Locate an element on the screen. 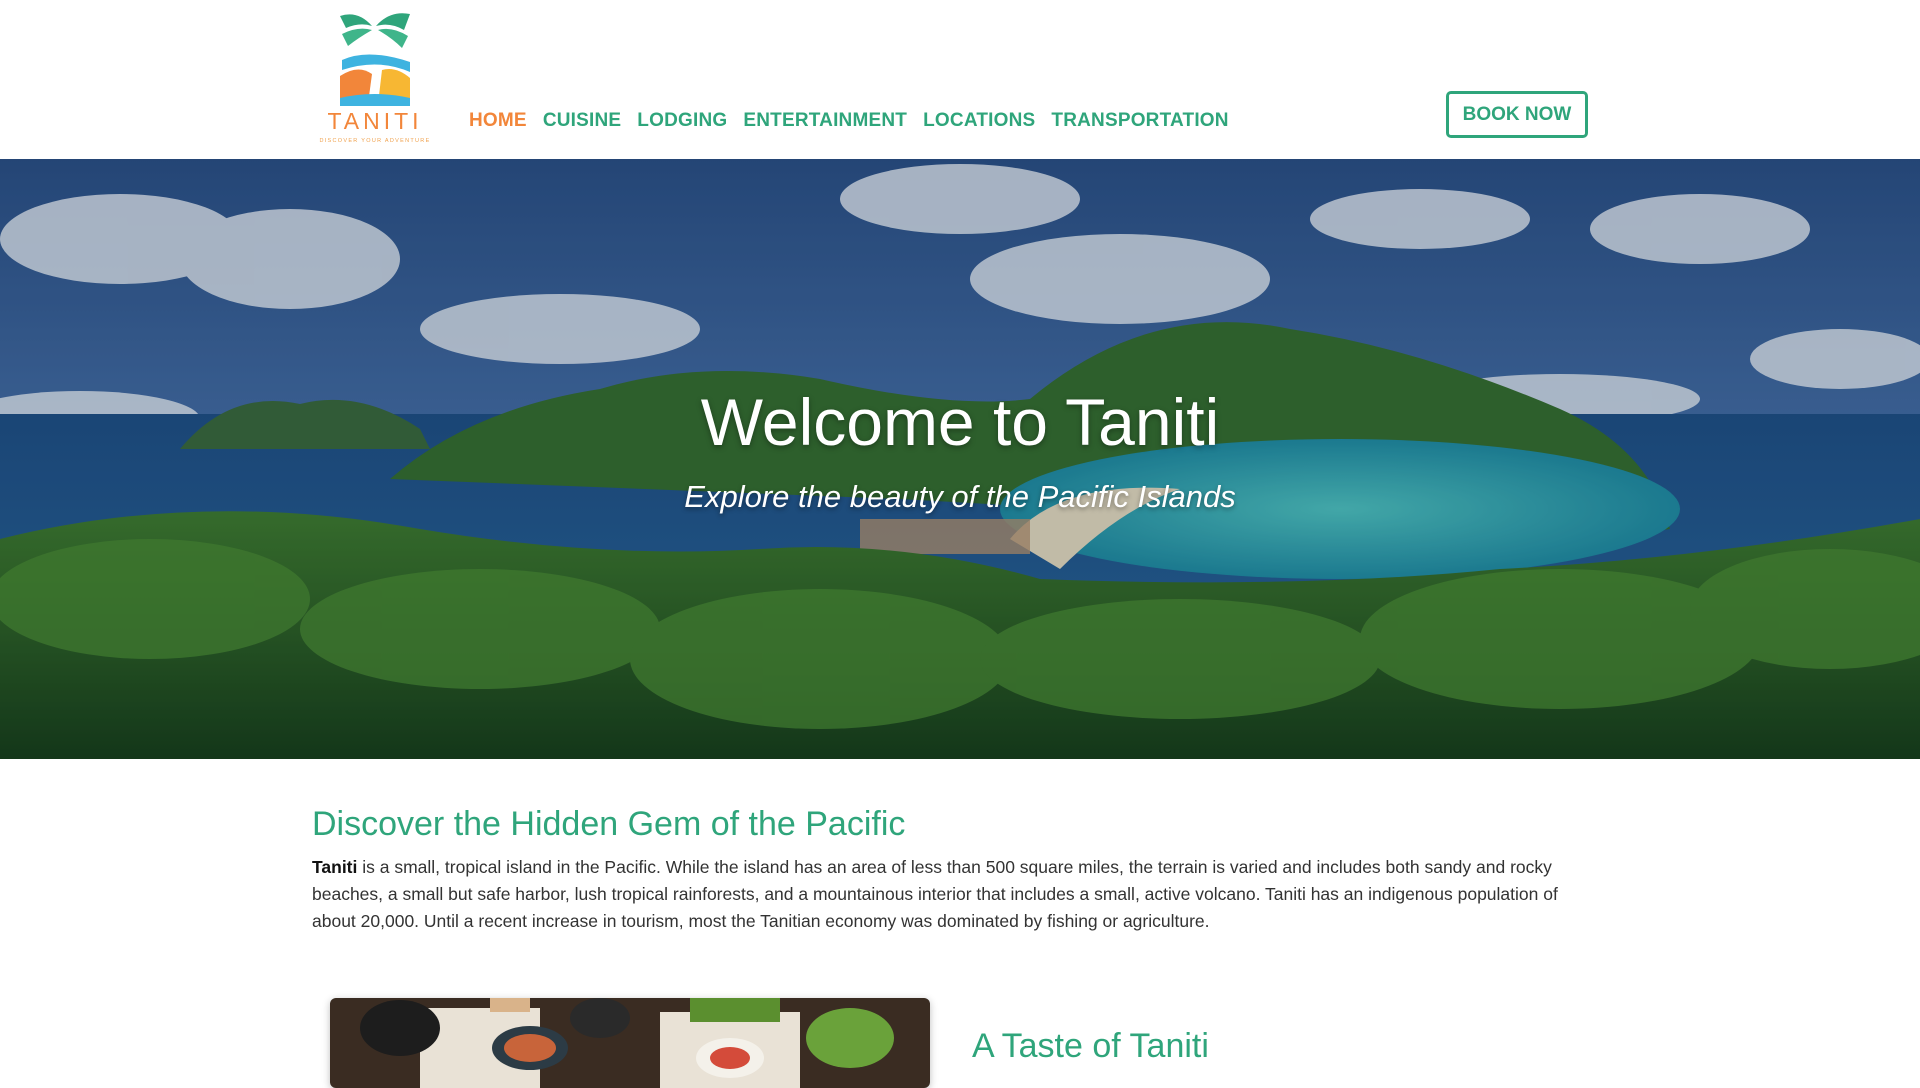  brand-name: TANITI is located at coordinates (375, 121).